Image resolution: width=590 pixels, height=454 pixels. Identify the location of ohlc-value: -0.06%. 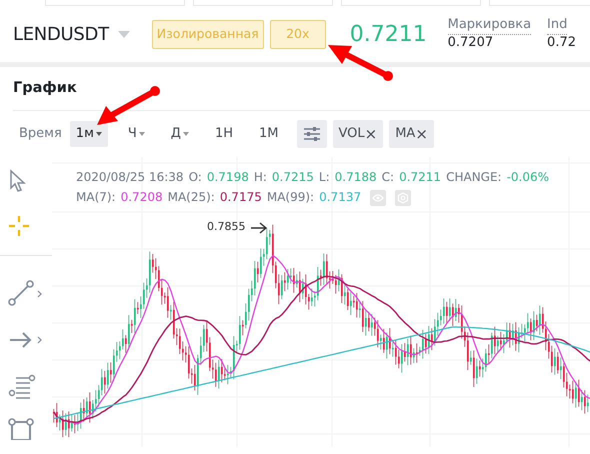
(528, 177).